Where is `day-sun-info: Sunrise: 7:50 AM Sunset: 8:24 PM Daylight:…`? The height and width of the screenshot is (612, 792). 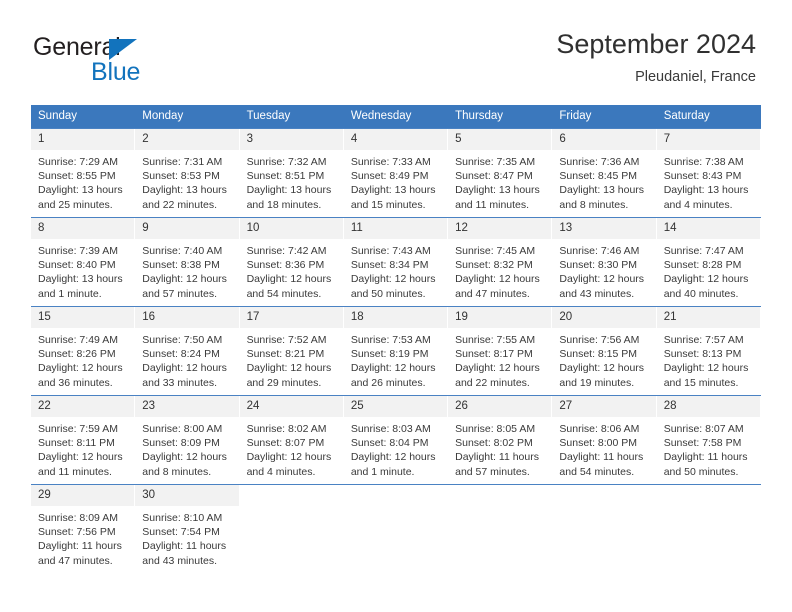 day-sun-info: Sunrise: 7:50 AM Sunset: 8:24 PM Daylight:… is located at coordinates (186, 359).